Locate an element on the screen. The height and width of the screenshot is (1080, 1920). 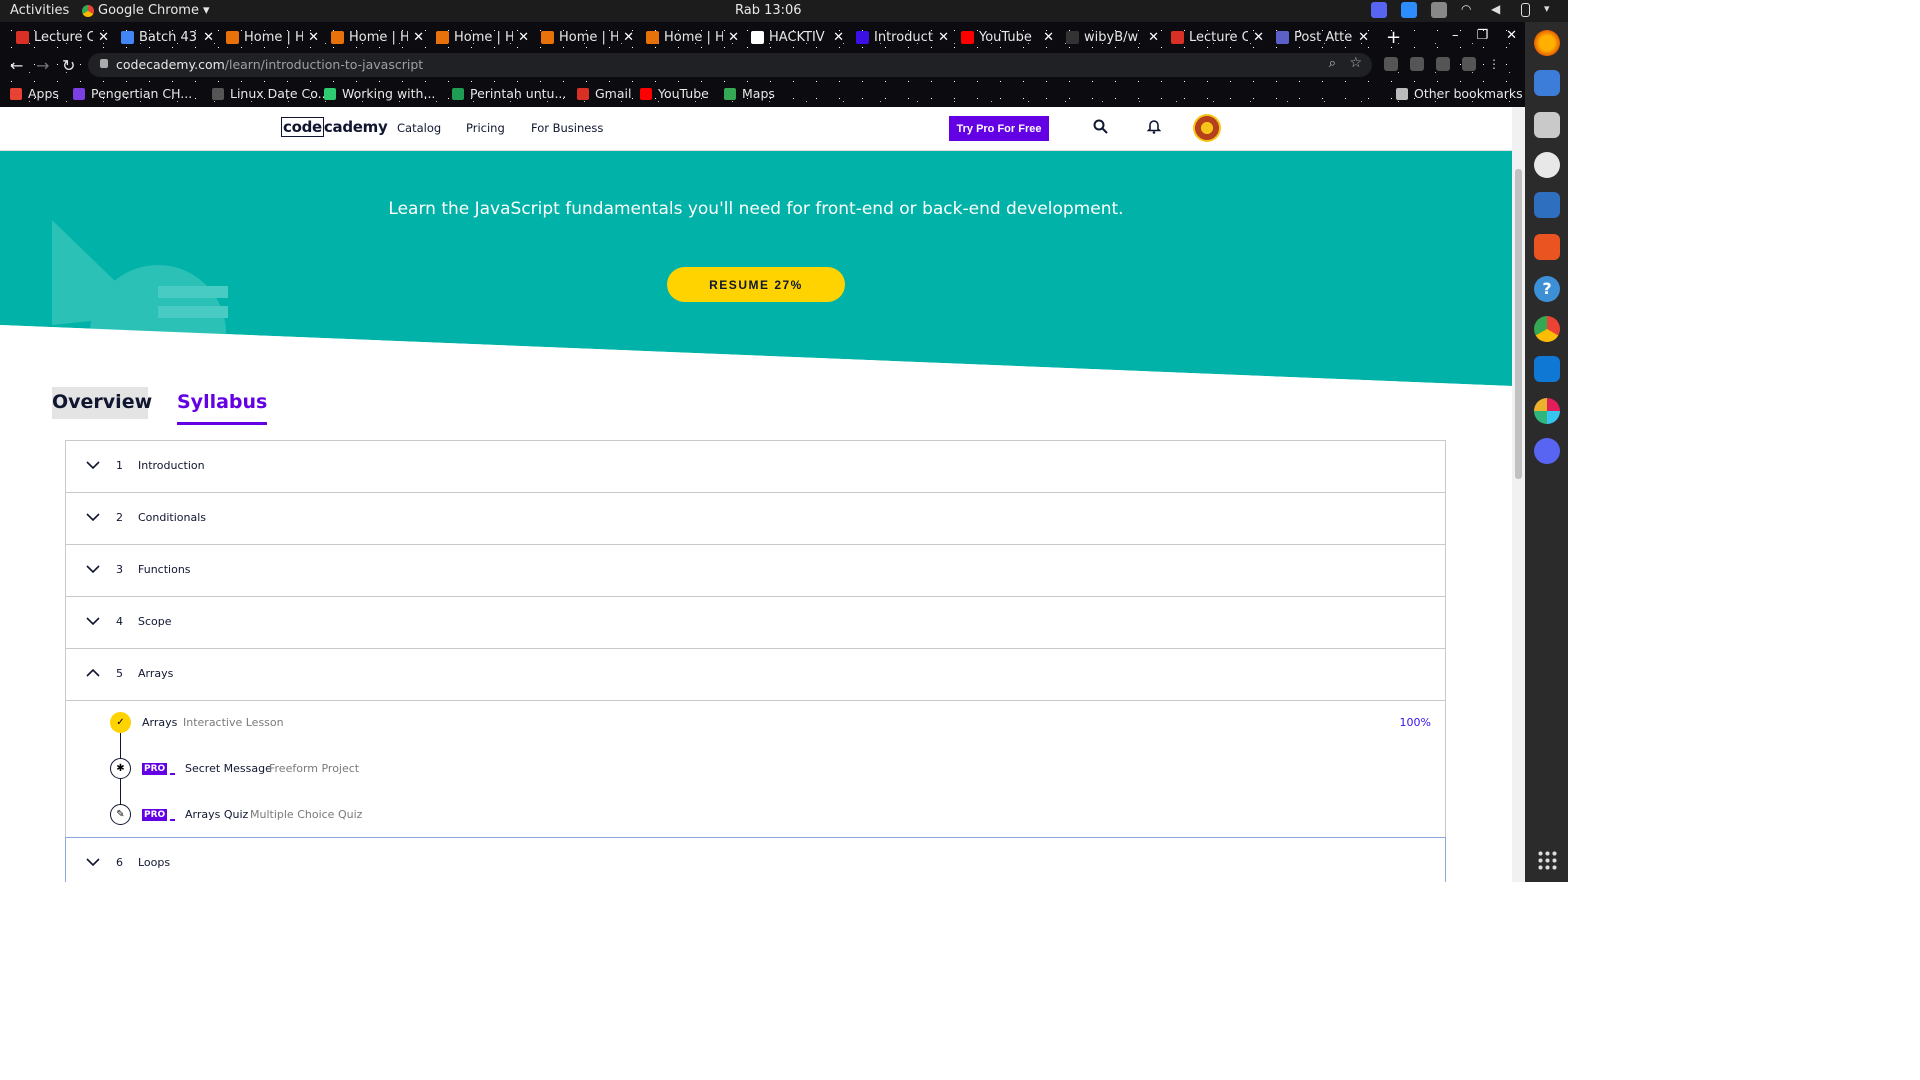
try-pro-button: Try Pro For Free is located at coordinates (999, 128).